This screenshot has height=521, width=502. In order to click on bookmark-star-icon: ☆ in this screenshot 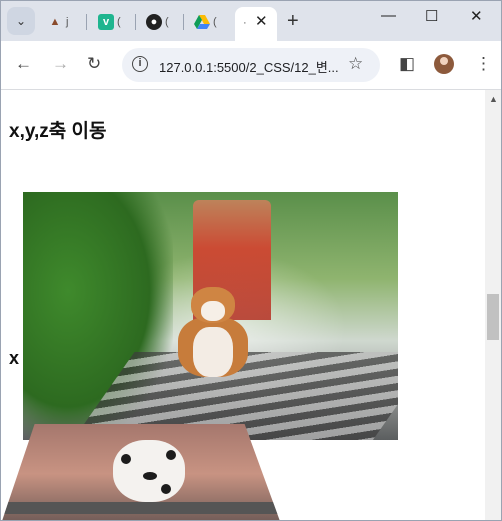, I will do `click(355, 64)`.